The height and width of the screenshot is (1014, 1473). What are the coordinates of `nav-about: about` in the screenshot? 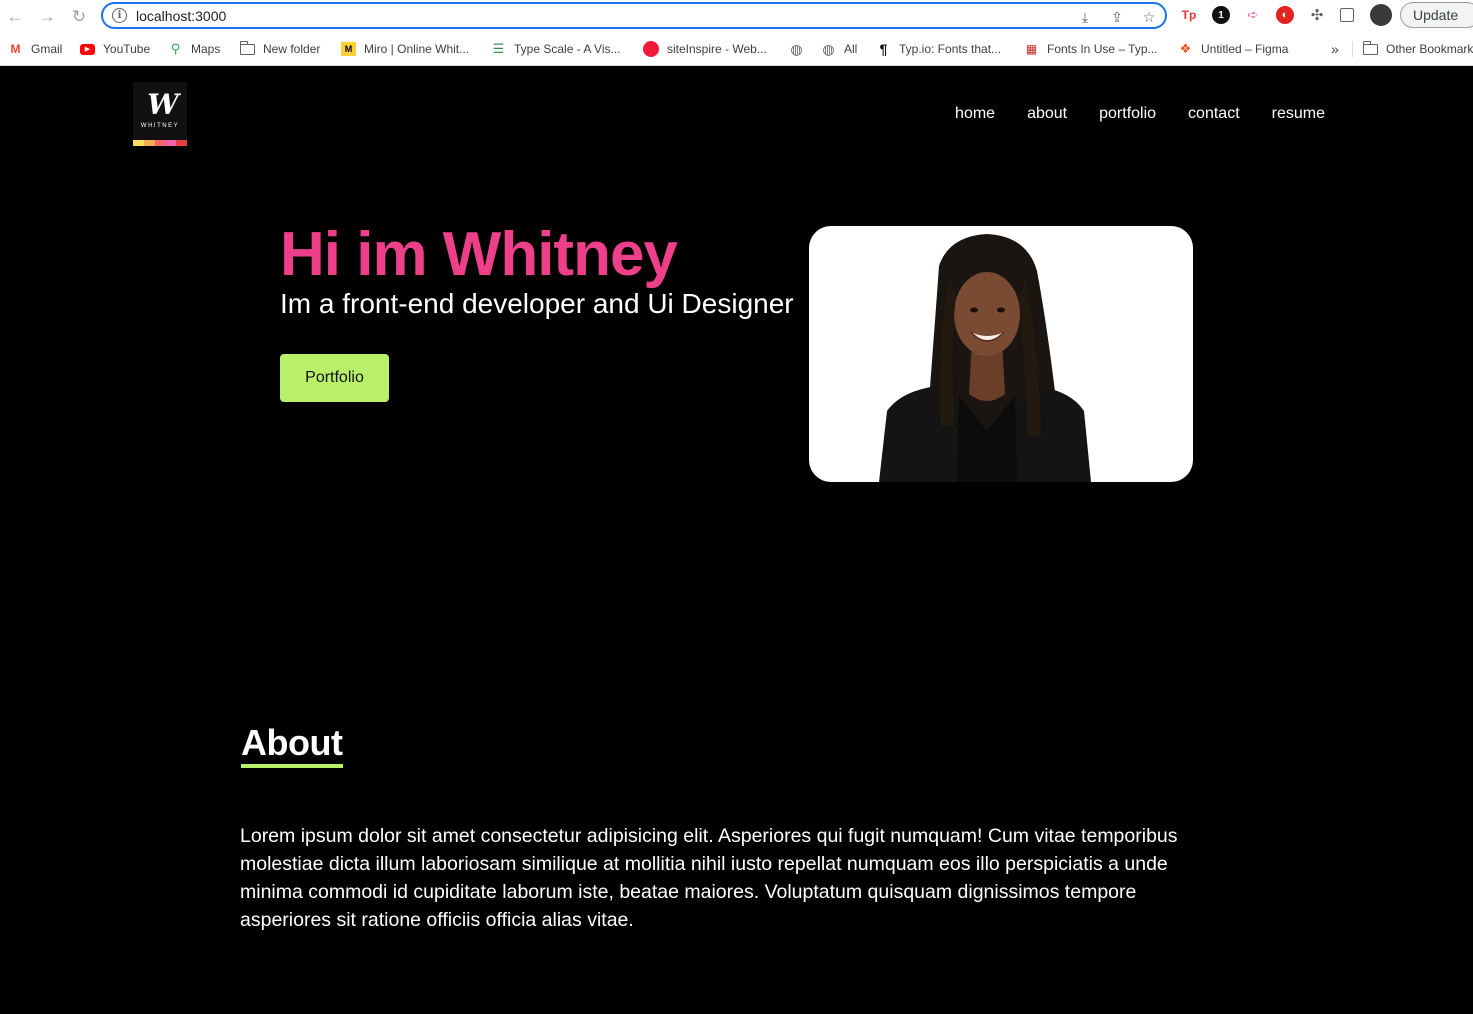 It's located at (1047, 114).